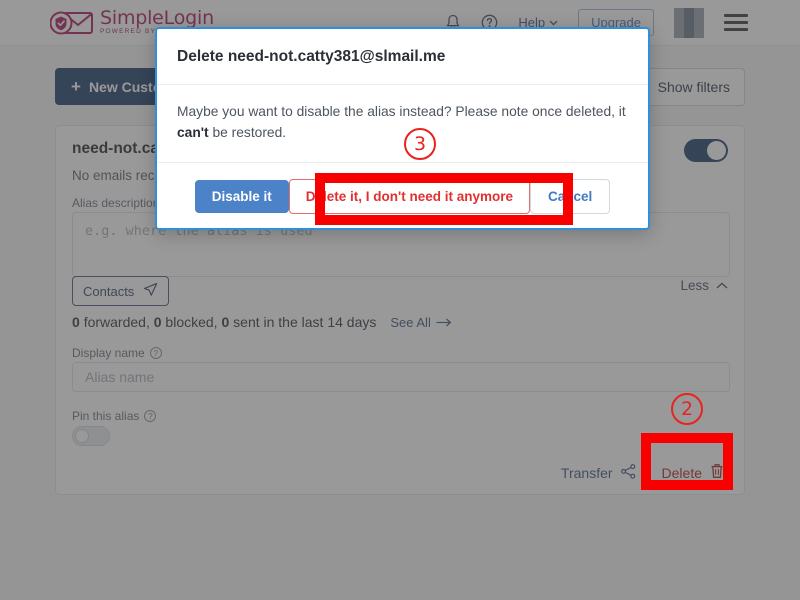 The width and height of the screenshot is (800, 600). What do you see at coordinates (247, 133) in the screenshot?
I see `modal-message-part2: be restored.` at bounding box center [247, 133].